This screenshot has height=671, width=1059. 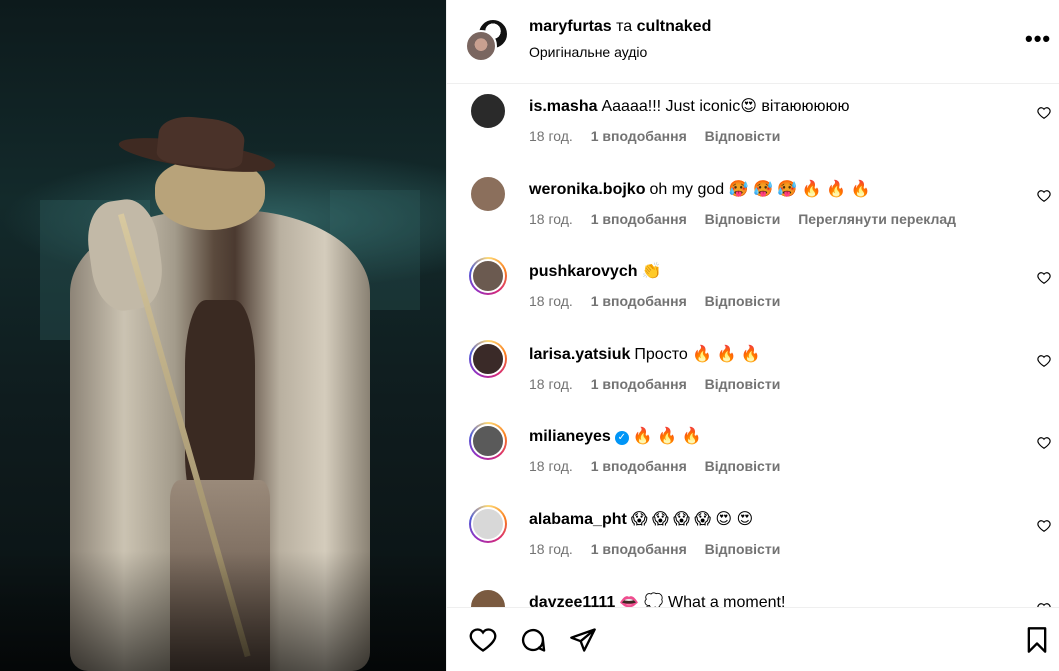 I want to click on comment-username: alabama_pht, so click(x=578, y=519).